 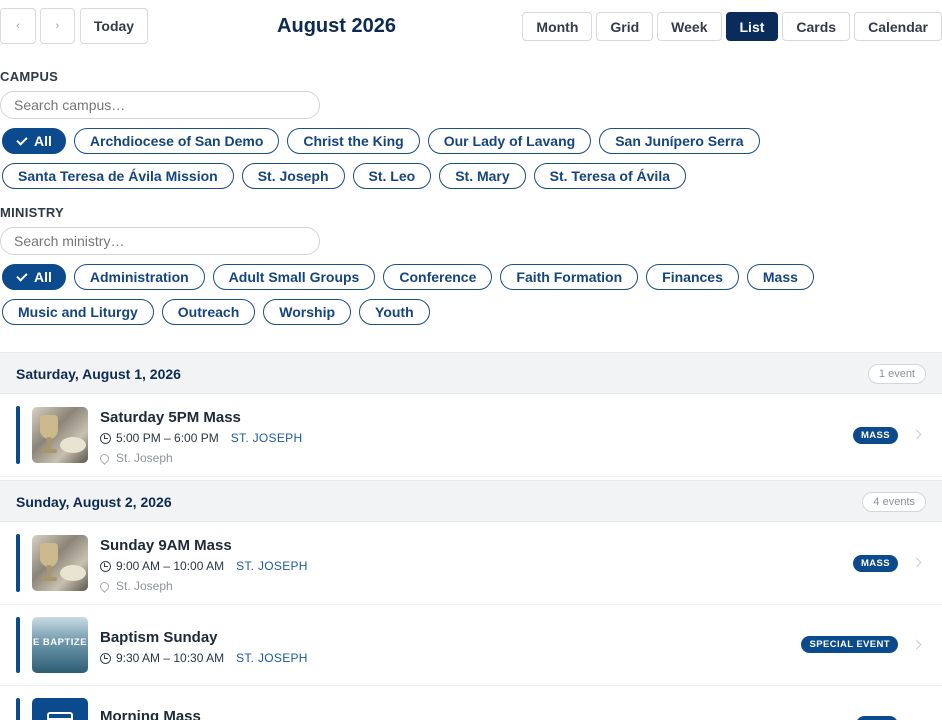 I want to click on view-week-button: Week, so click(x=689, y=26).